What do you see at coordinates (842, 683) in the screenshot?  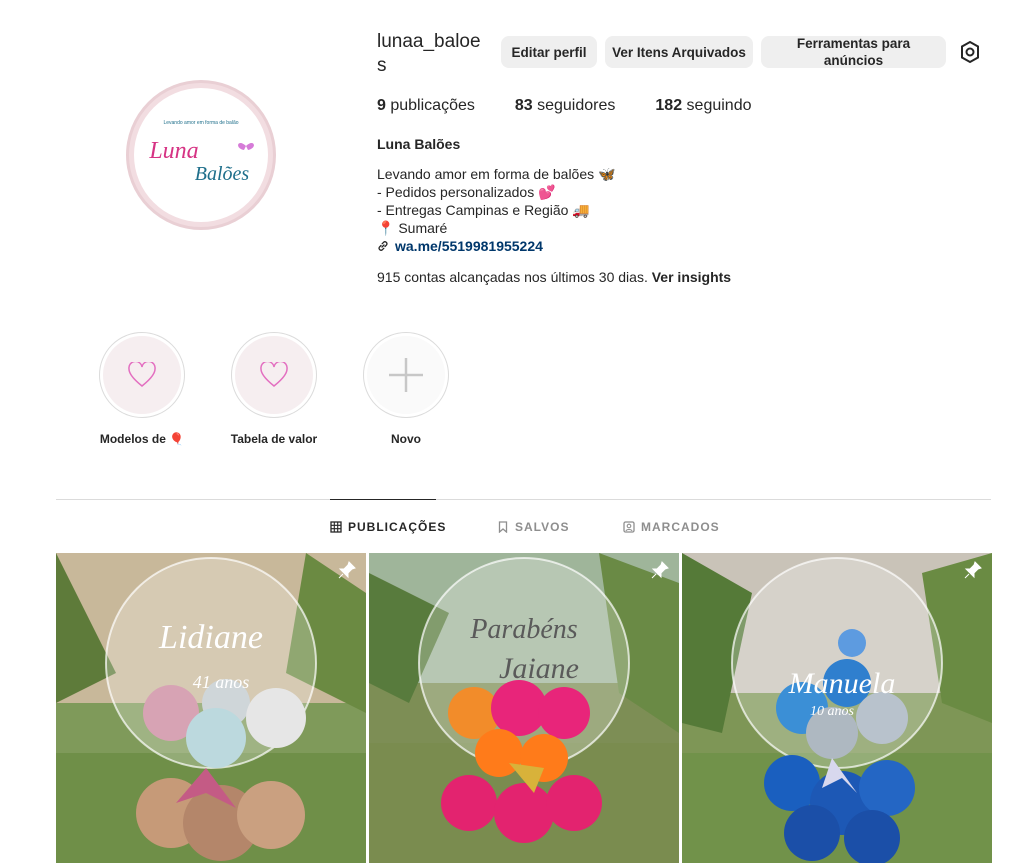 I see `balloon-text: Manuela` at bounding box center [842, 683].